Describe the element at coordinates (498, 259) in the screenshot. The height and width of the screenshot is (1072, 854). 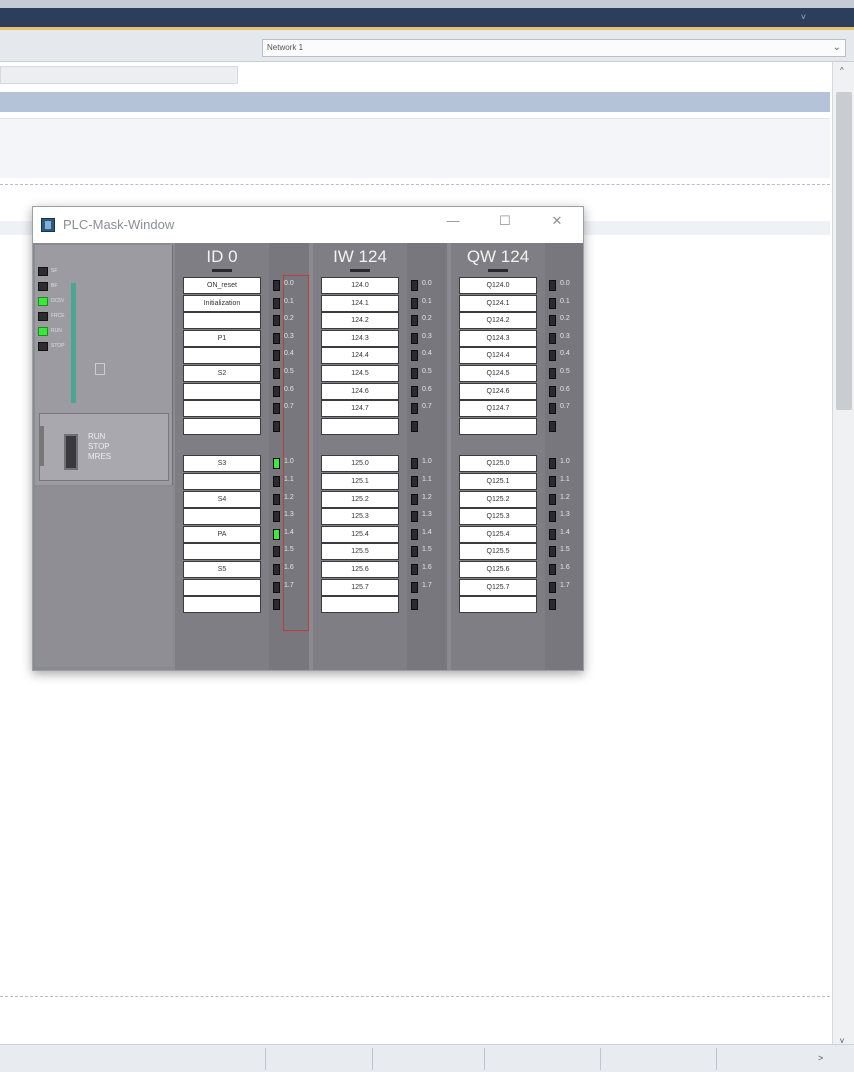
I see `qw-module-header: QW 124` at that location.